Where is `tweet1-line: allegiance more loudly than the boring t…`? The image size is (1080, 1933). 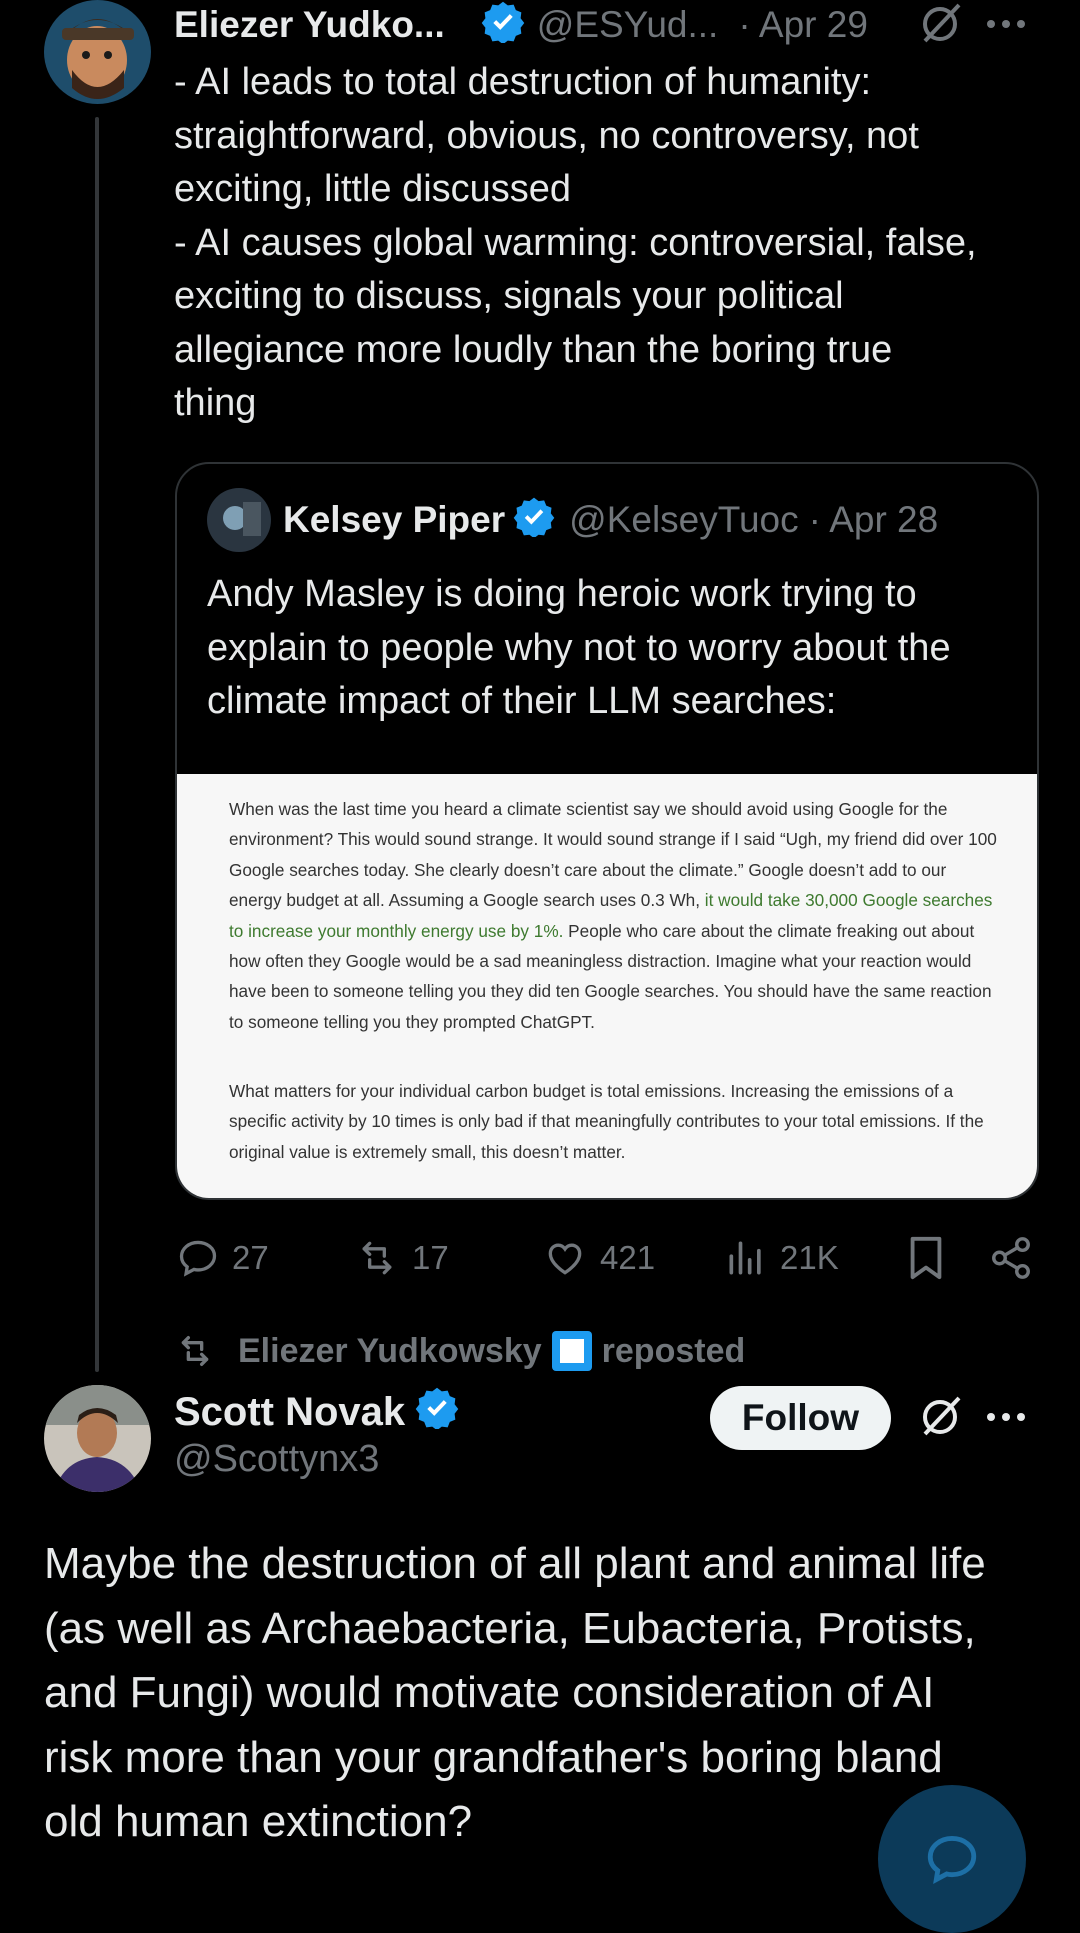 tweet1-line: allegiance more loudly than the boring t… is located at coordinates (533, 349).